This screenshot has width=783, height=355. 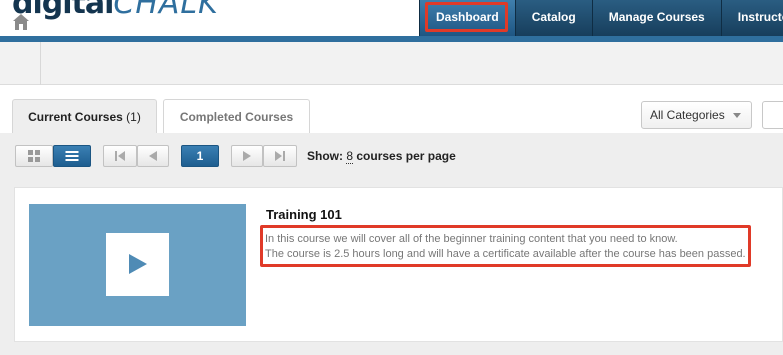 I want to click on course-title: Training 101, so click(x=304, y=214).